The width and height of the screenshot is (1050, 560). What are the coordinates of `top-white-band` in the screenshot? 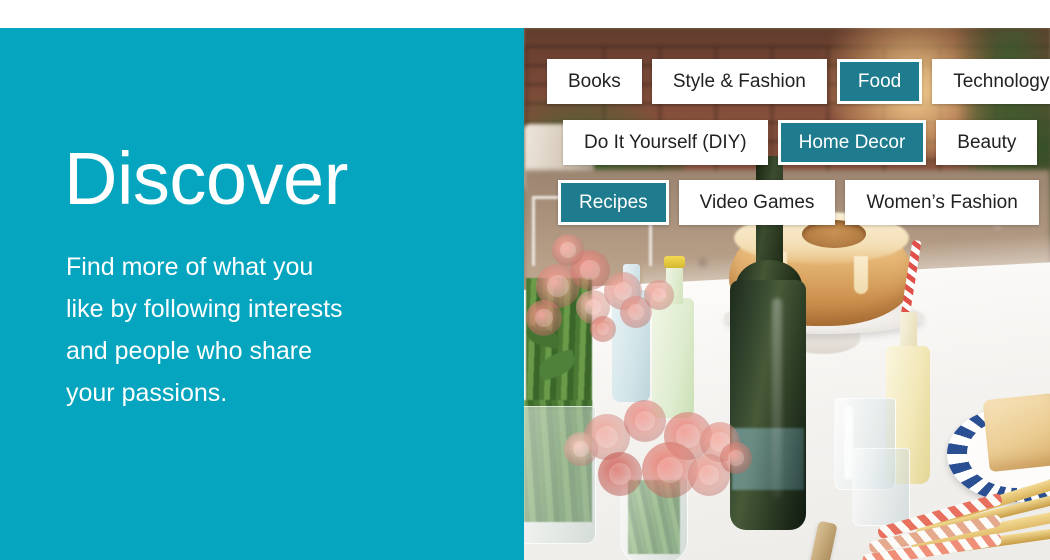 It's located at (525, 14).